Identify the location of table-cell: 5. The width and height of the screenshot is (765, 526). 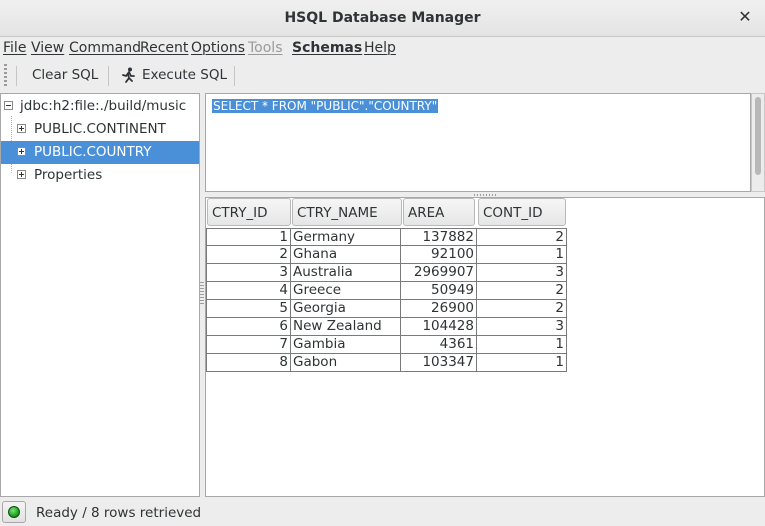
(248, 309).